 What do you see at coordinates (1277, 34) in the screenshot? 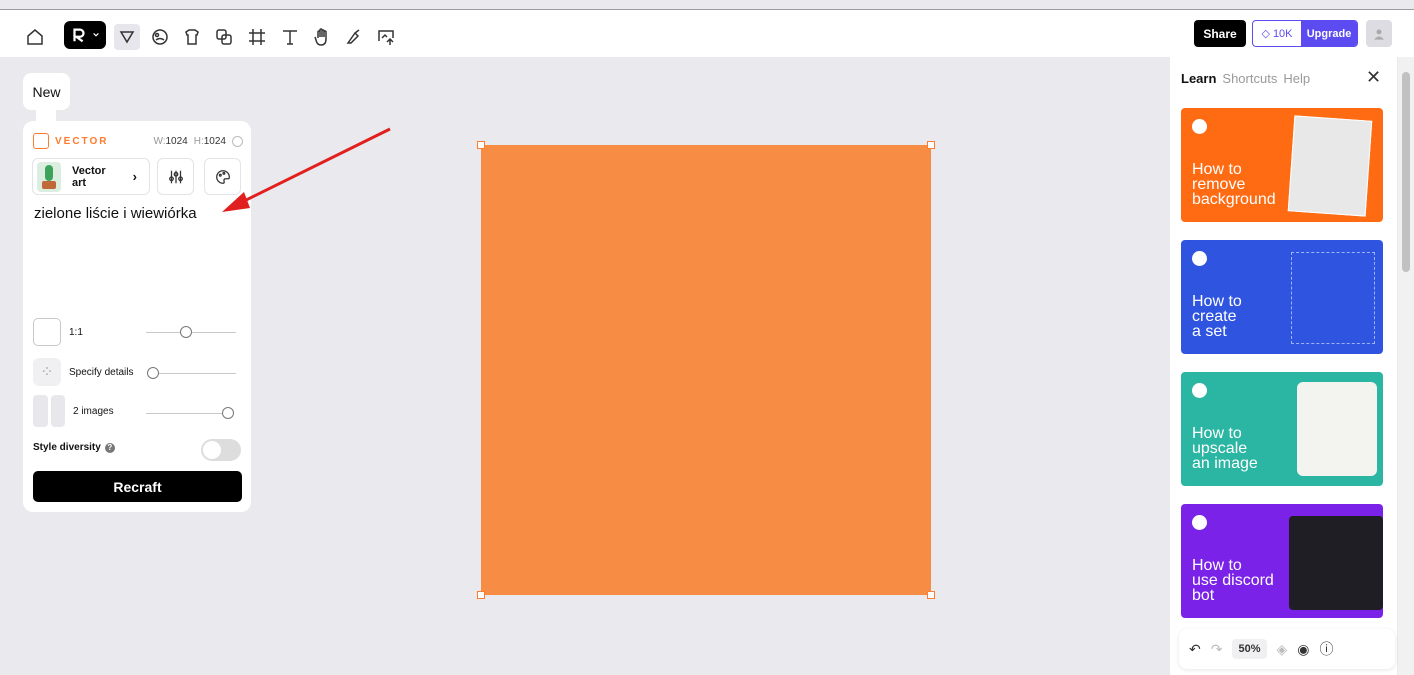
I see `credits-count: ◇ 10K` at bounding box center [1277, 34].